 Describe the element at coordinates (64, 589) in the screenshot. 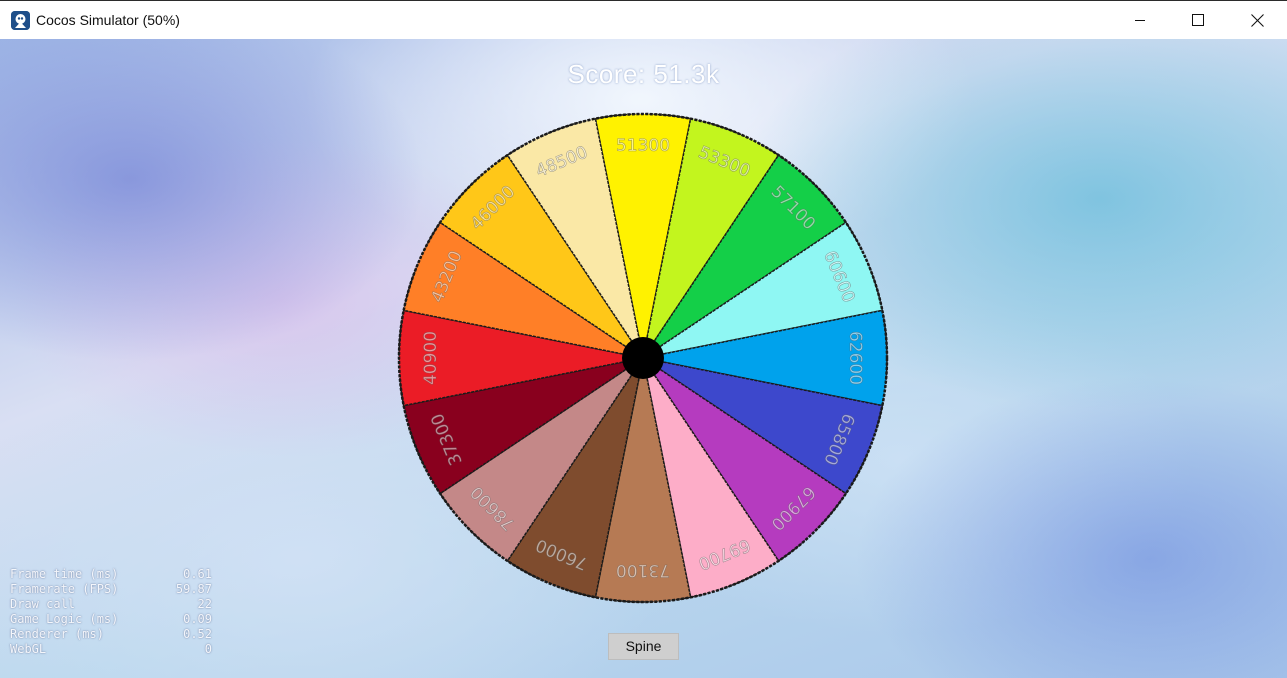

I see `stat-label: Framerate (FPS)` at that location.